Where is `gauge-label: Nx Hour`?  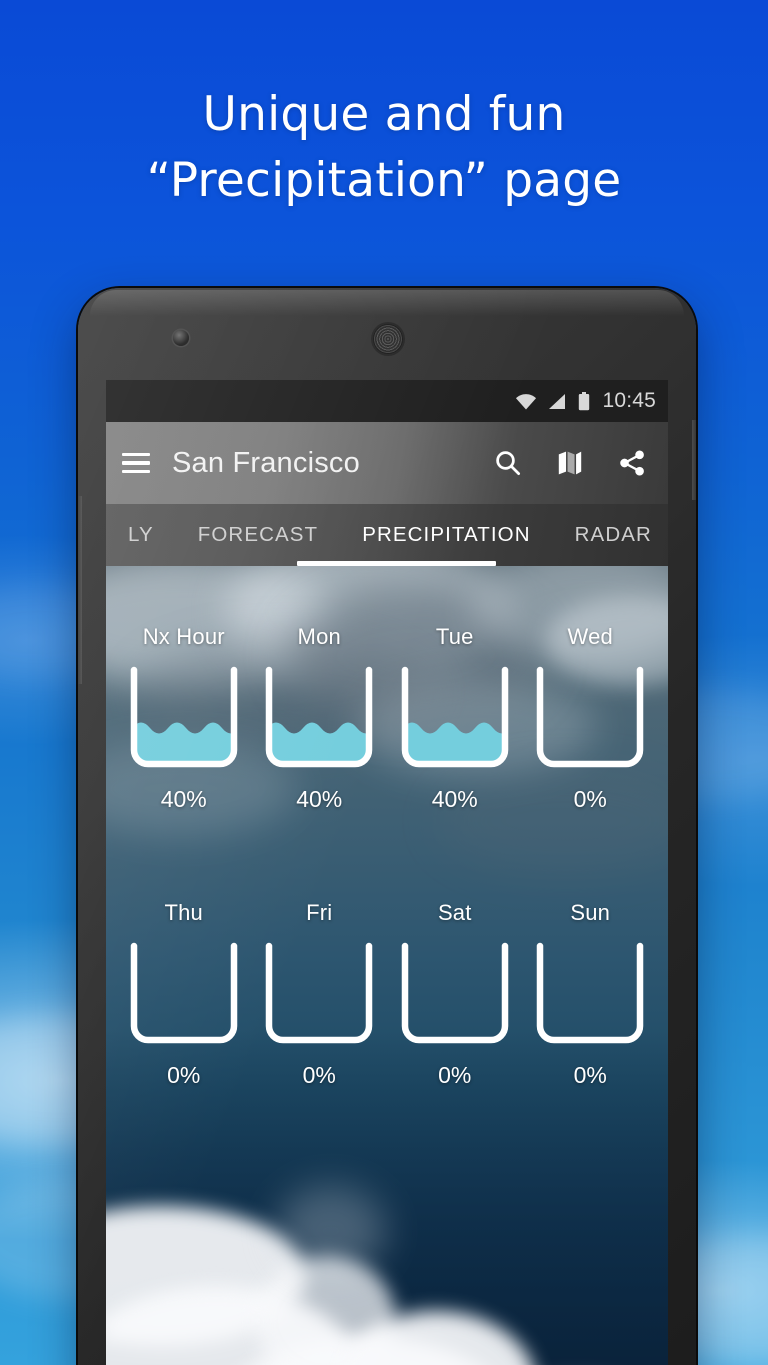
gauge-label: Nx Hour is located at coordinates (183, 636).